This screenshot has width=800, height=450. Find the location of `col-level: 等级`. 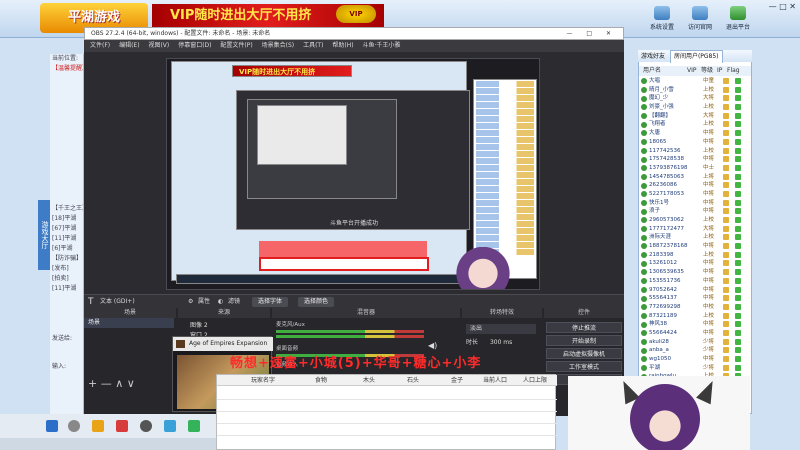

col-level: 等级 is located at coordinates (709, 71).